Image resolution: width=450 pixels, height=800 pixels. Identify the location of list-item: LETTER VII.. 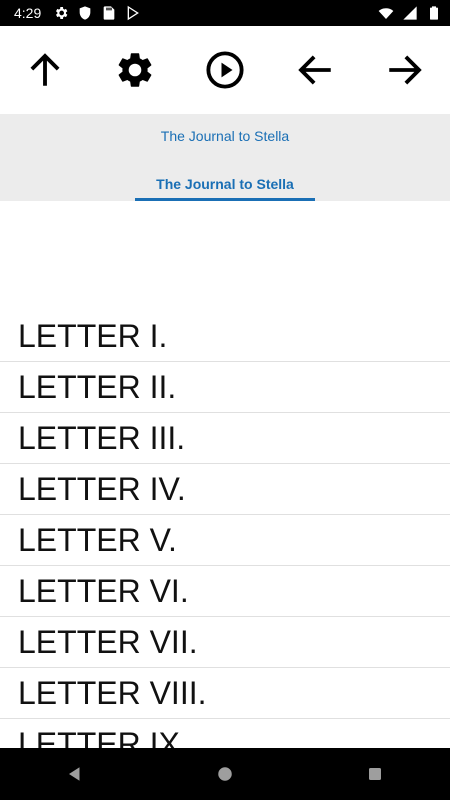
(225, 642).